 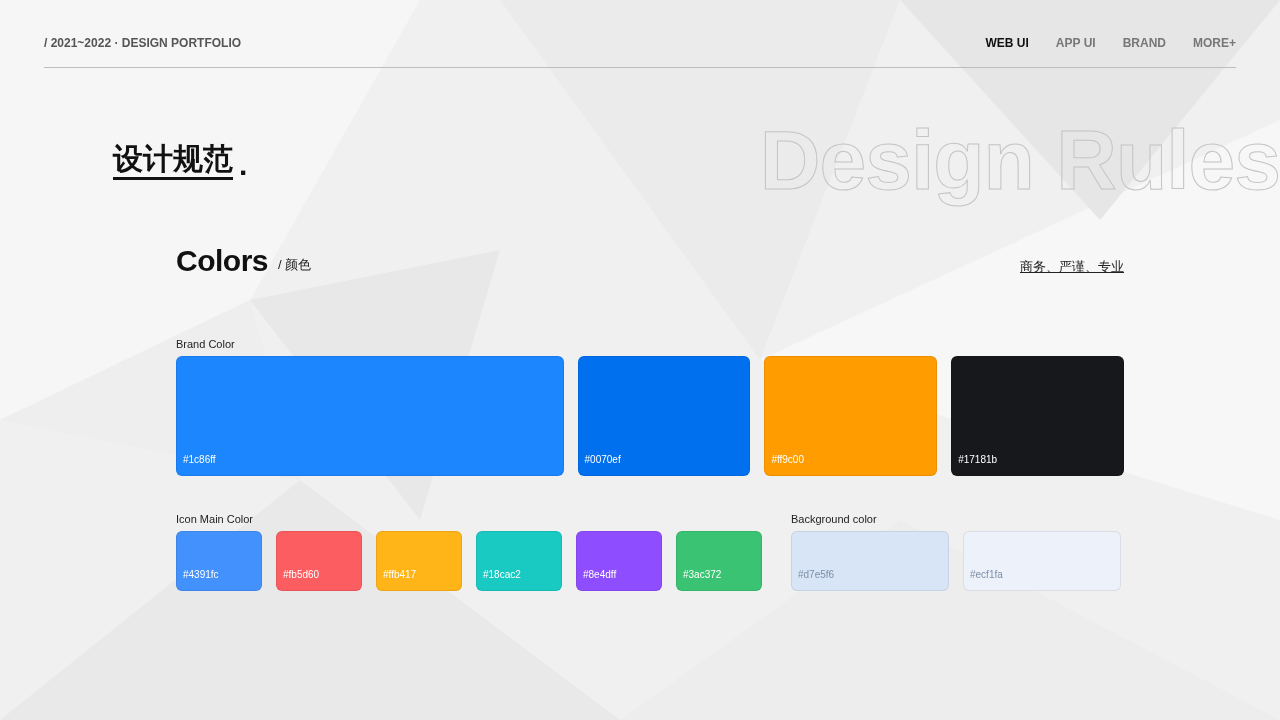 What do you see at coordinates (702, 574) in the screenshot?
I see `hex-code: #3ac372` at bounding box center [702, 574].